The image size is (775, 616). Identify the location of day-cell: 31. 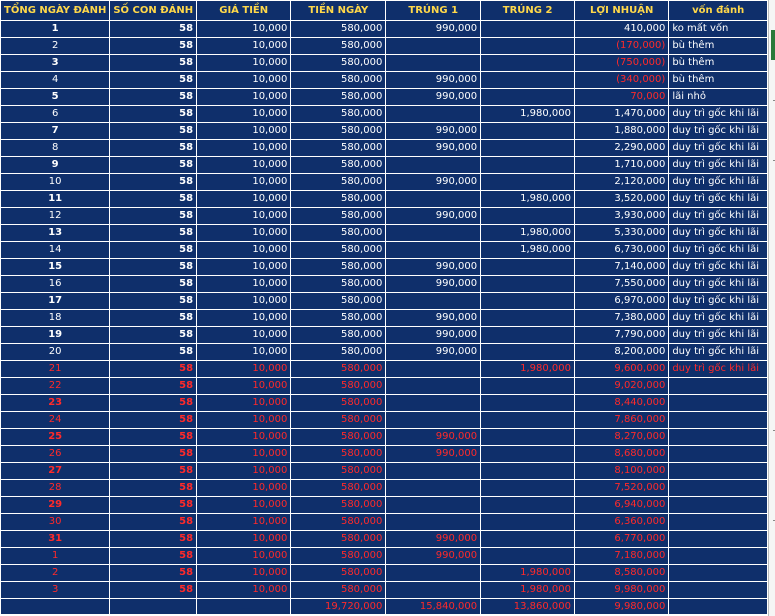
(55, 539).